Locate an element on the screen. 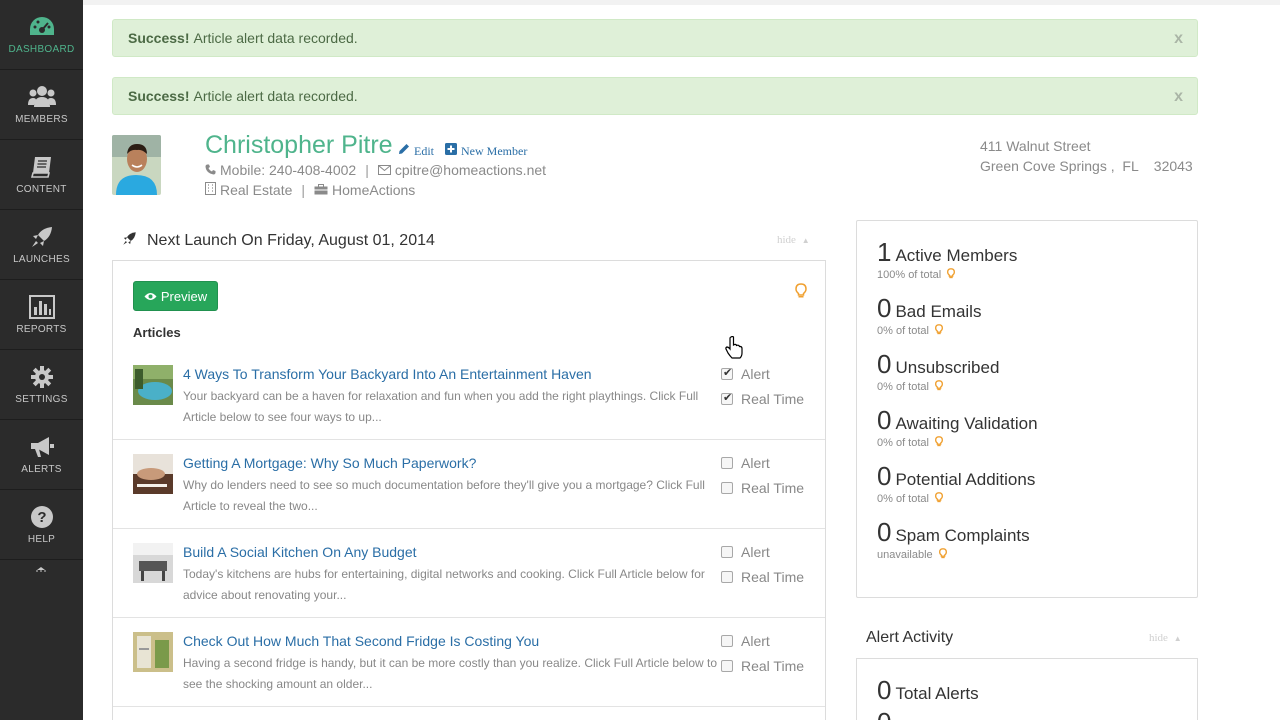 The height and width of the screenshot is (720, 1280). nav-settings: SETTINGS is located at coordinates (41, 385).